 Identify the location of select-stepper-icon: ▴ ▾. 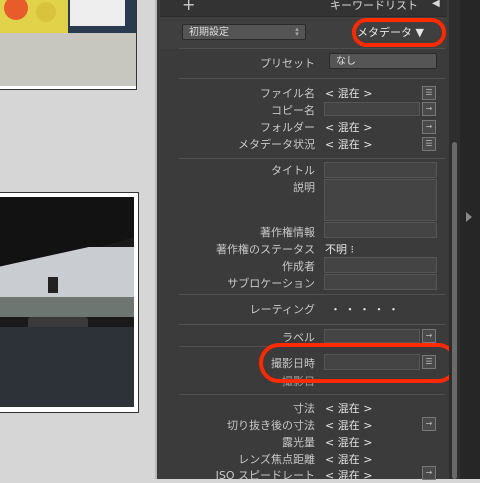
(297, 31).